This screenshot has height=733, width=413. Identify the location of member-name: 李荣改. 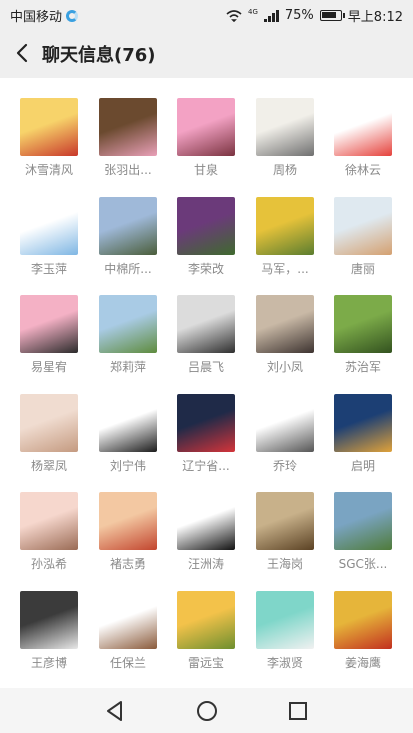
(205, 268).